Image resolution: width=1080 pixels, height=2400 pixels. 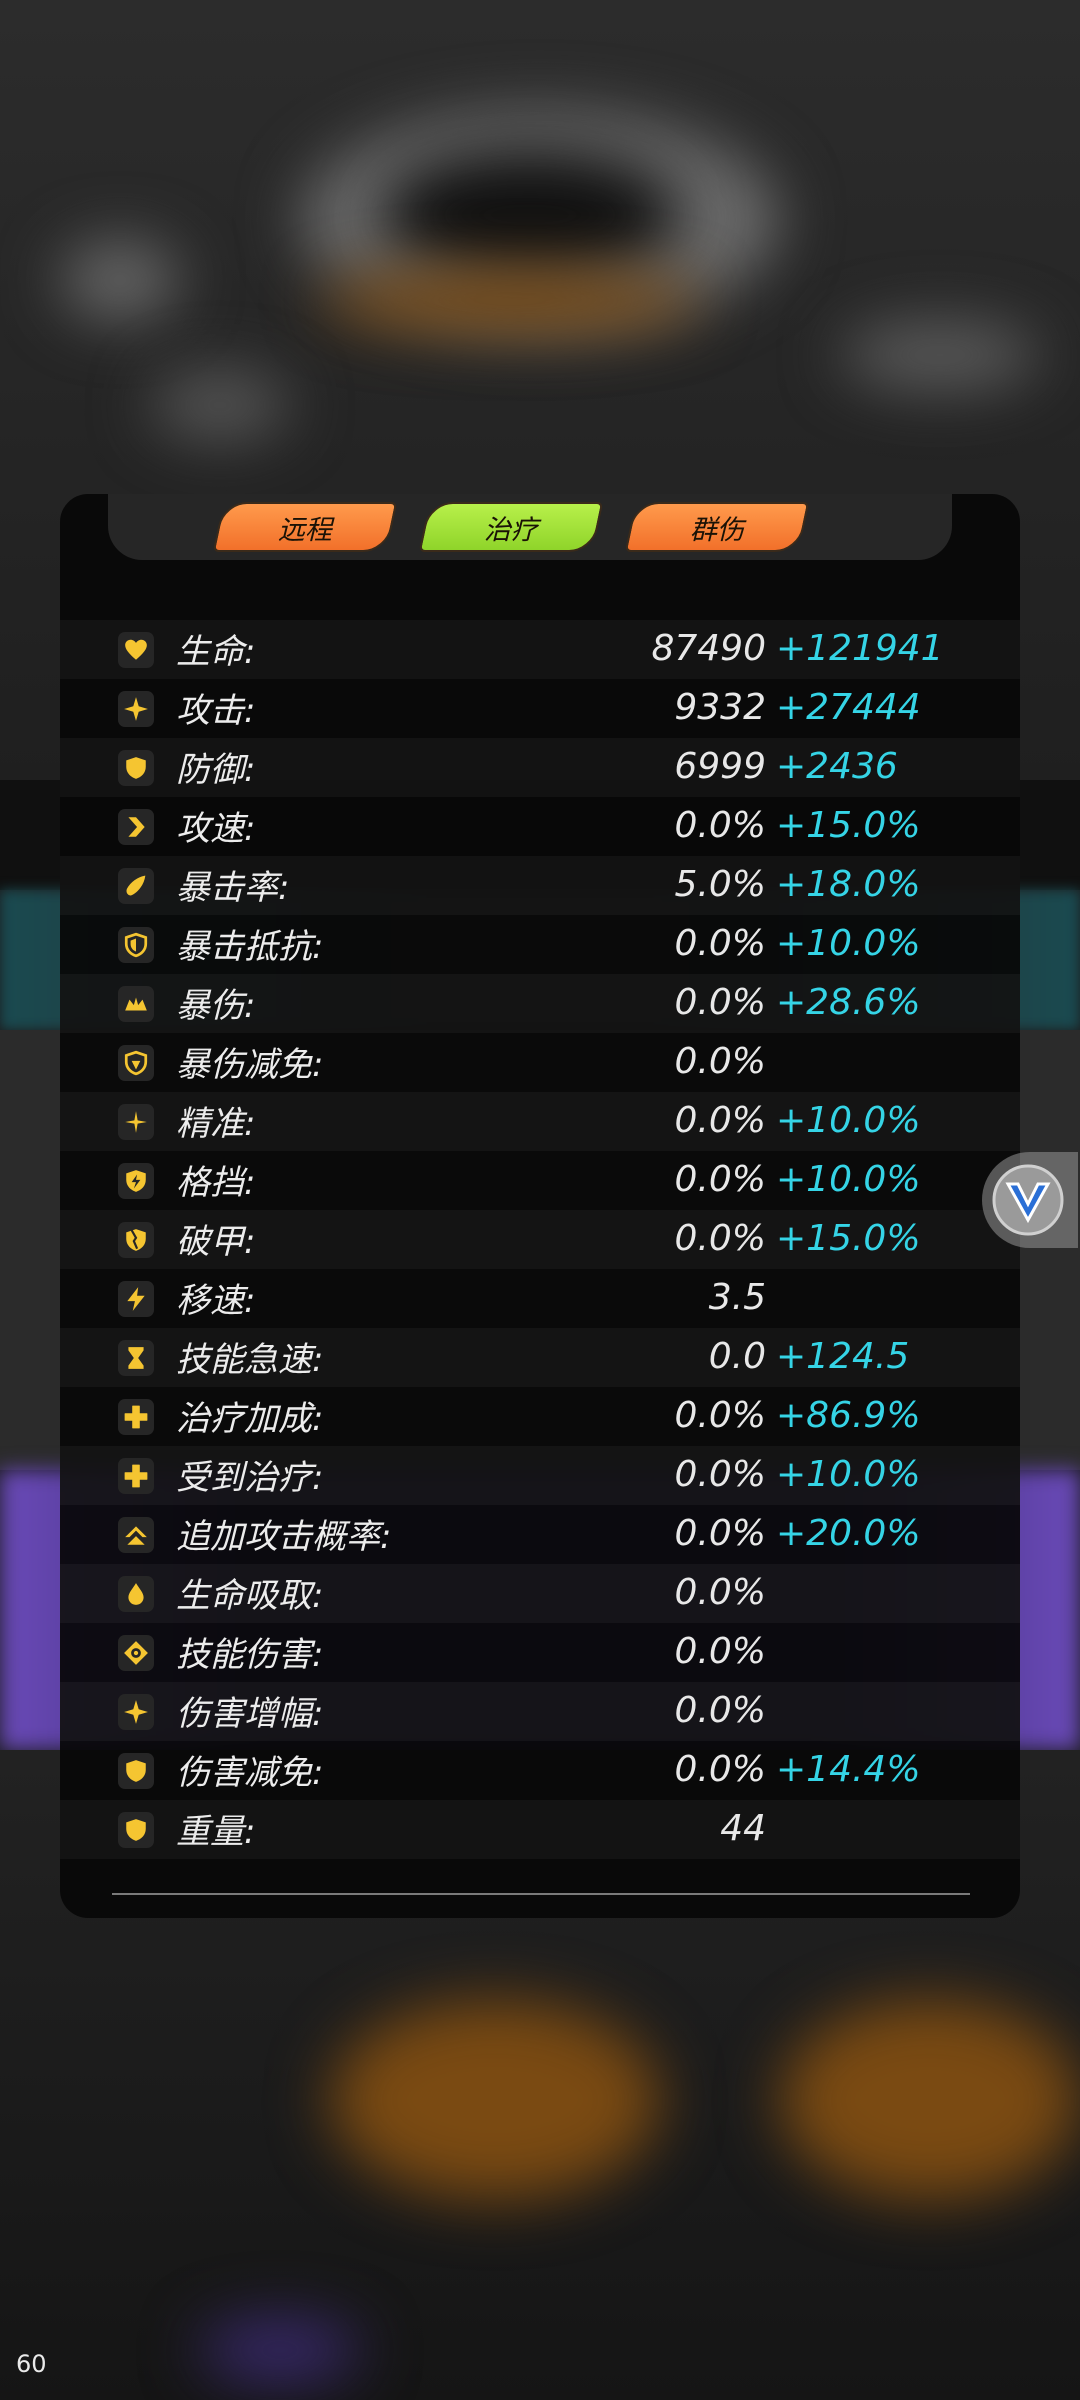 What do you see at coordinates (216, 1183) in the screenshot?
I see `stat-label: 格挡:` at bounding box center [216, 1183].